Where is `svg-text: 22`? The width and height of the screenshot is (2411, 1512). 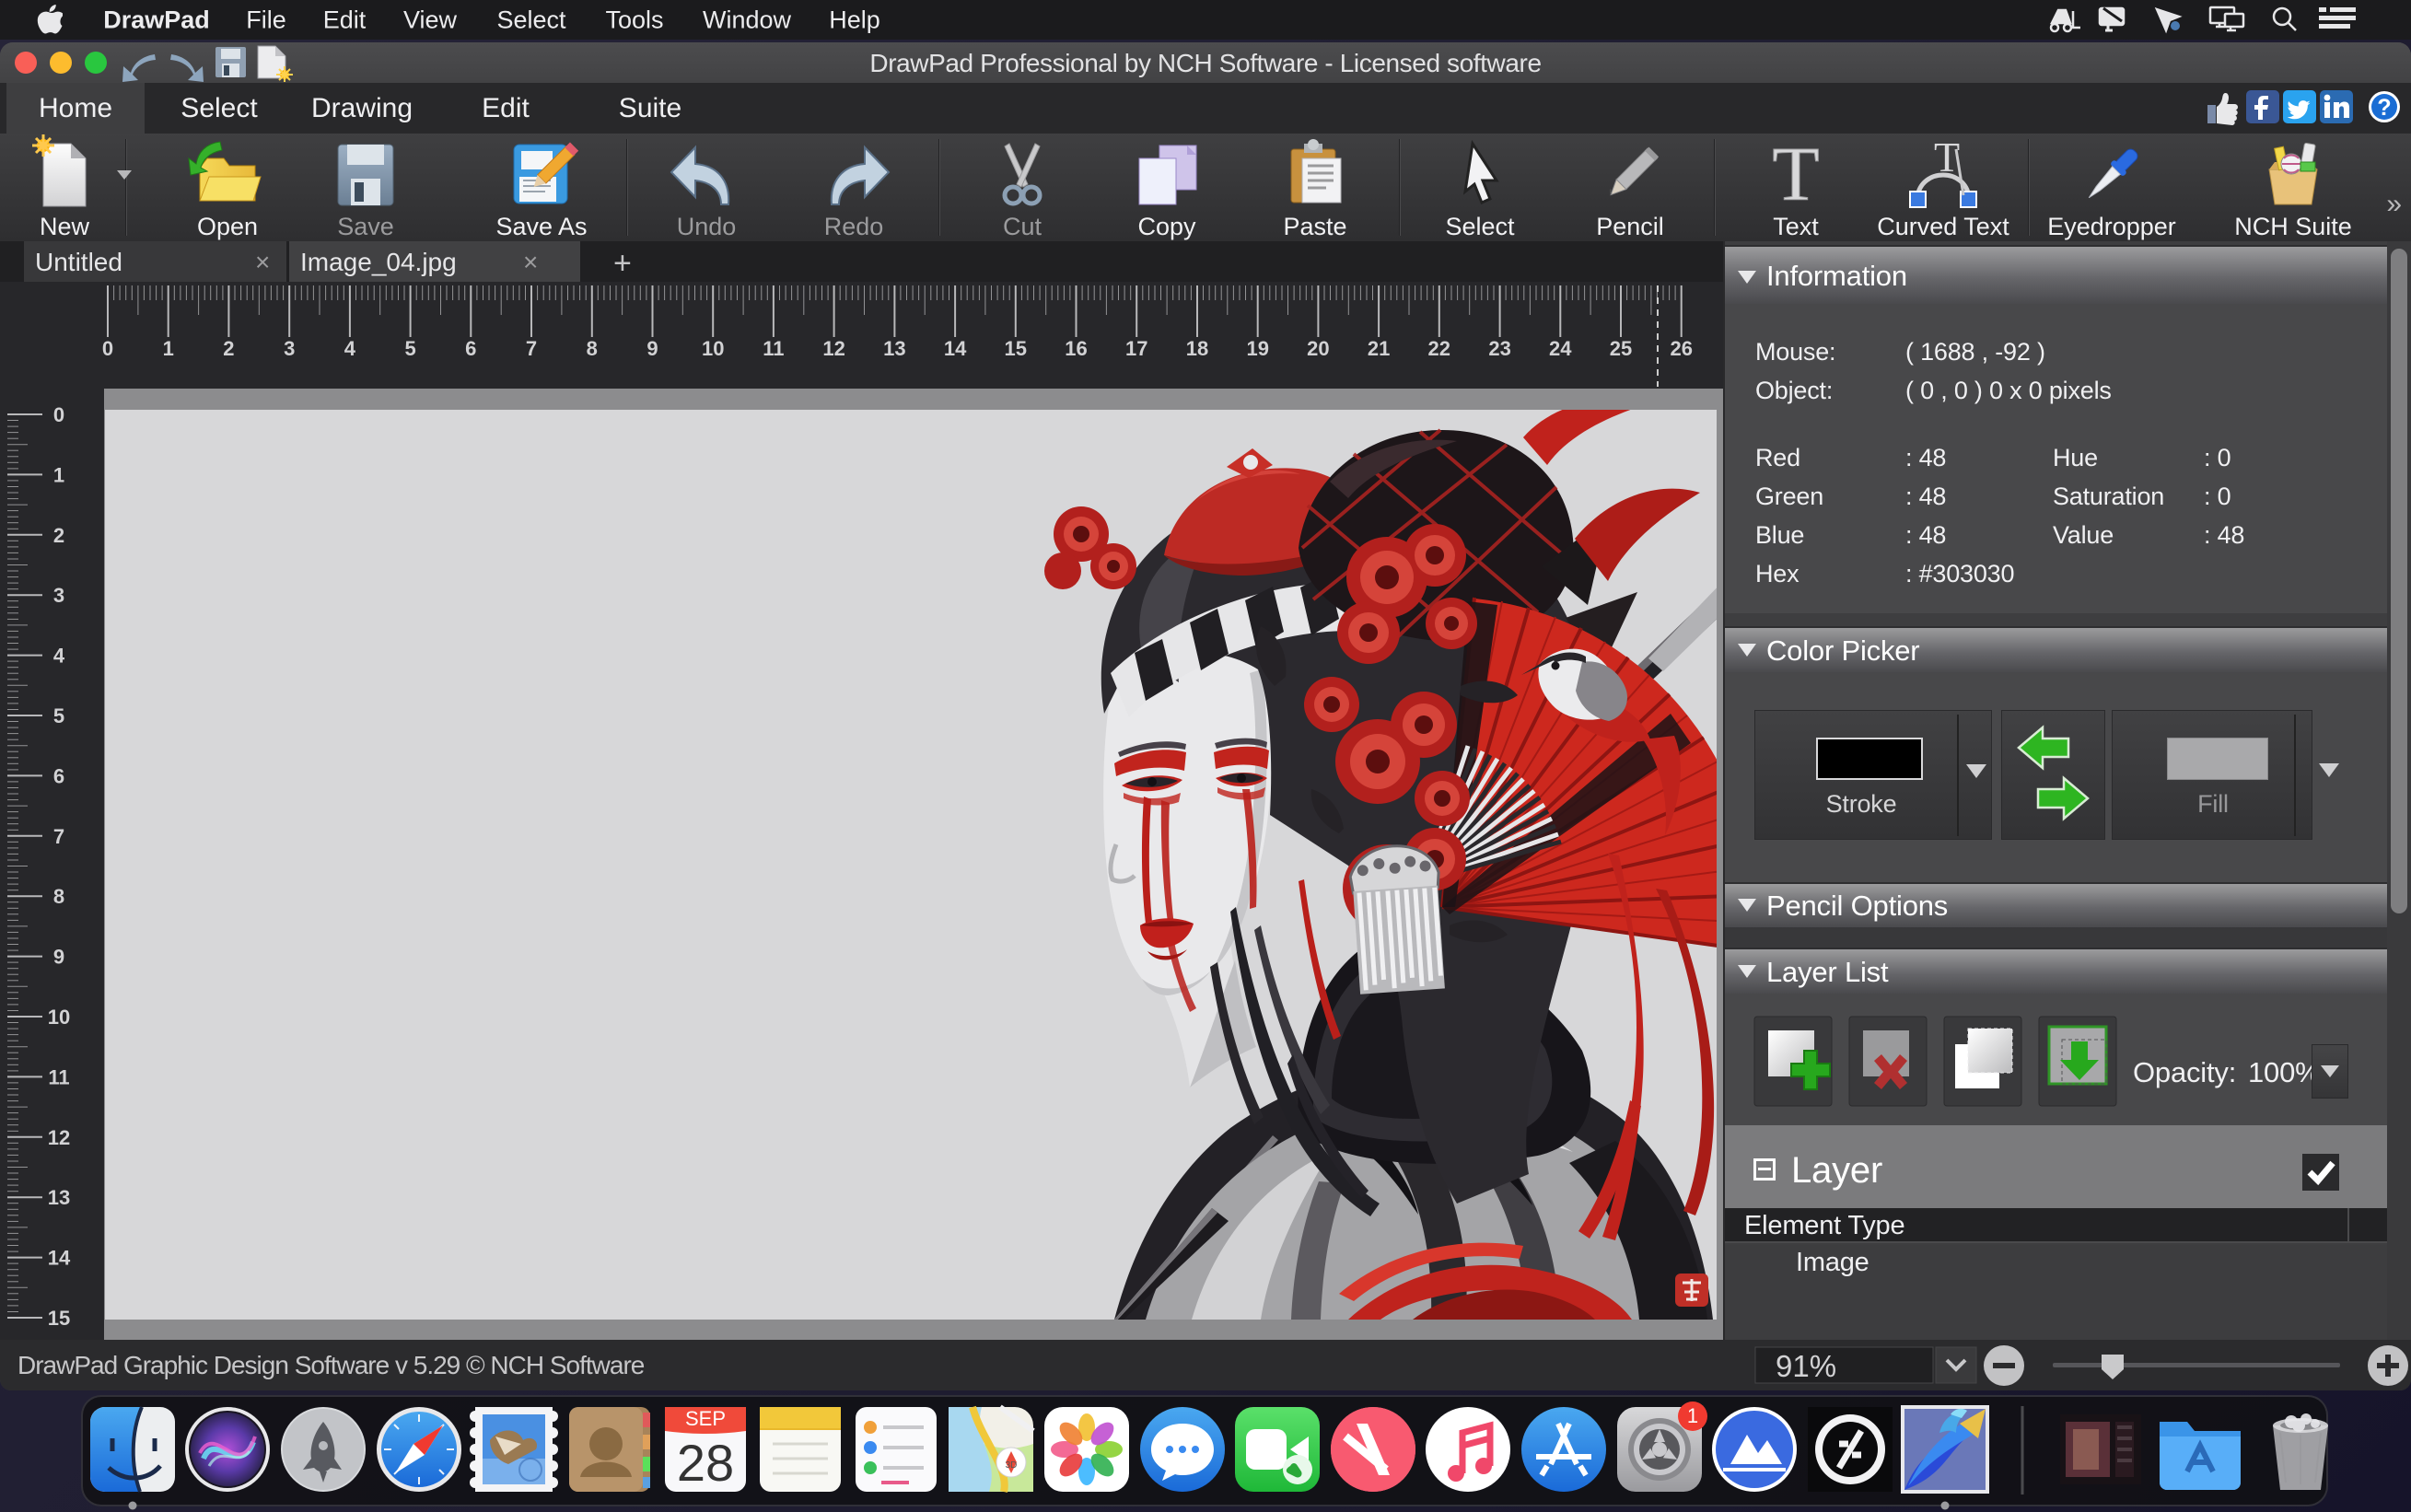 svg-text: 22 is located at coordinates (1439, 348).